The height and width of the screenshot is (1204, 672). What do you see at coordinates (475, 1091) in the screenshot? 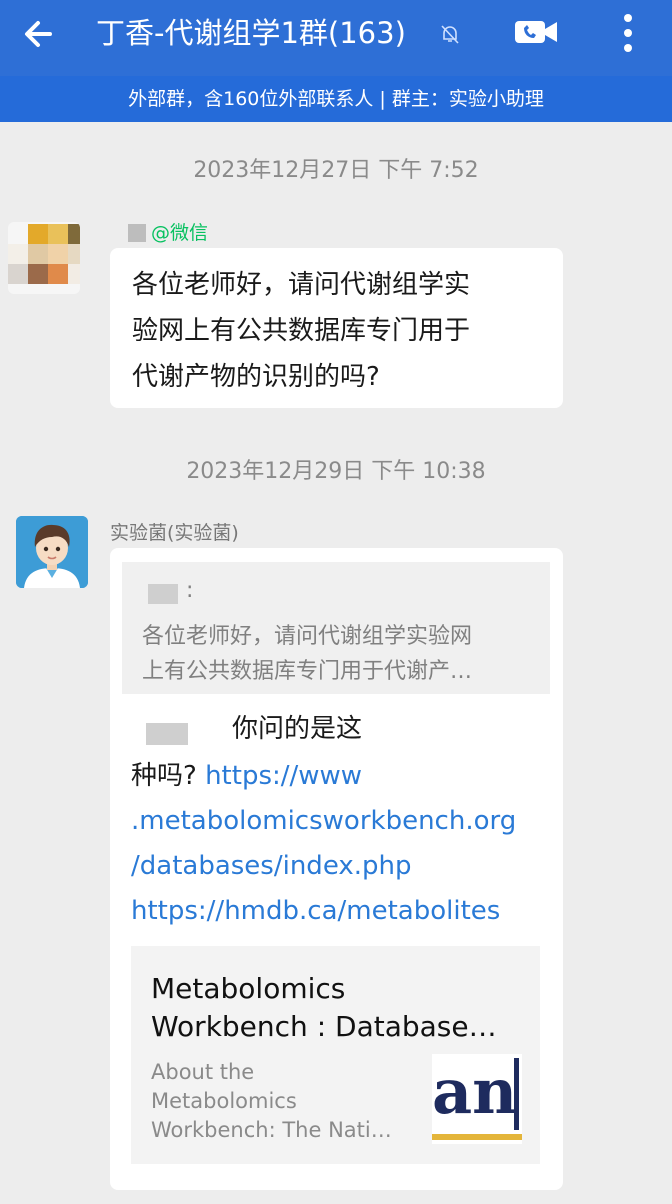
I see `thumbnail-logo-text: an` at bounding box center [475, 1091].